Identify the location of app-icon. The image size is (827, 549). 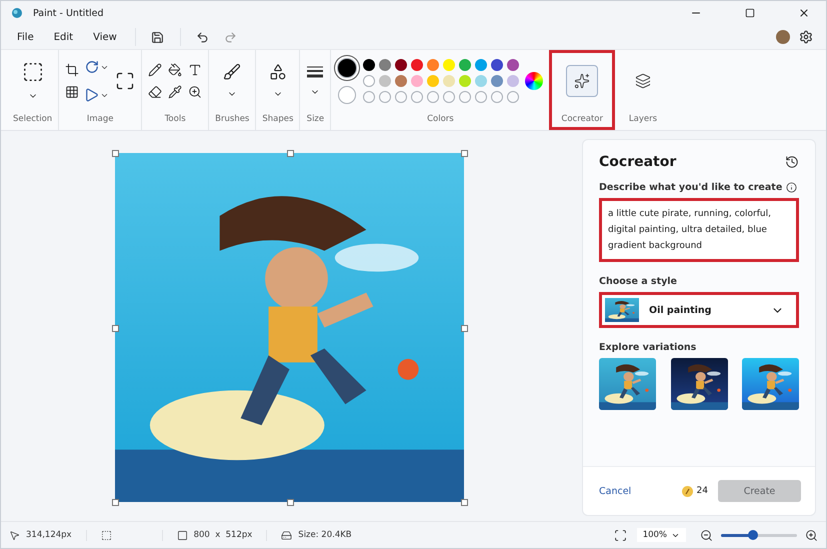
(17, 13).